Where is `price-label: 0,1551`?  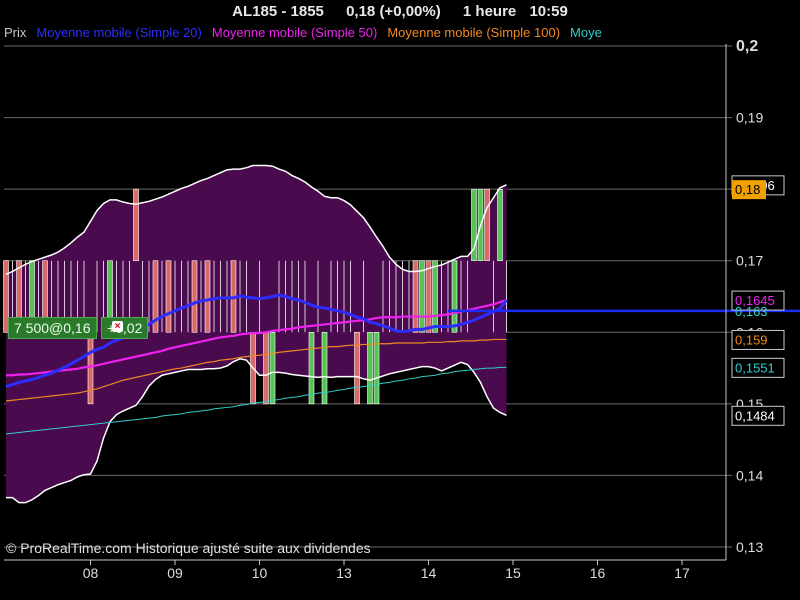
price-label: 0,1551 is located at coordinates (755, 367).